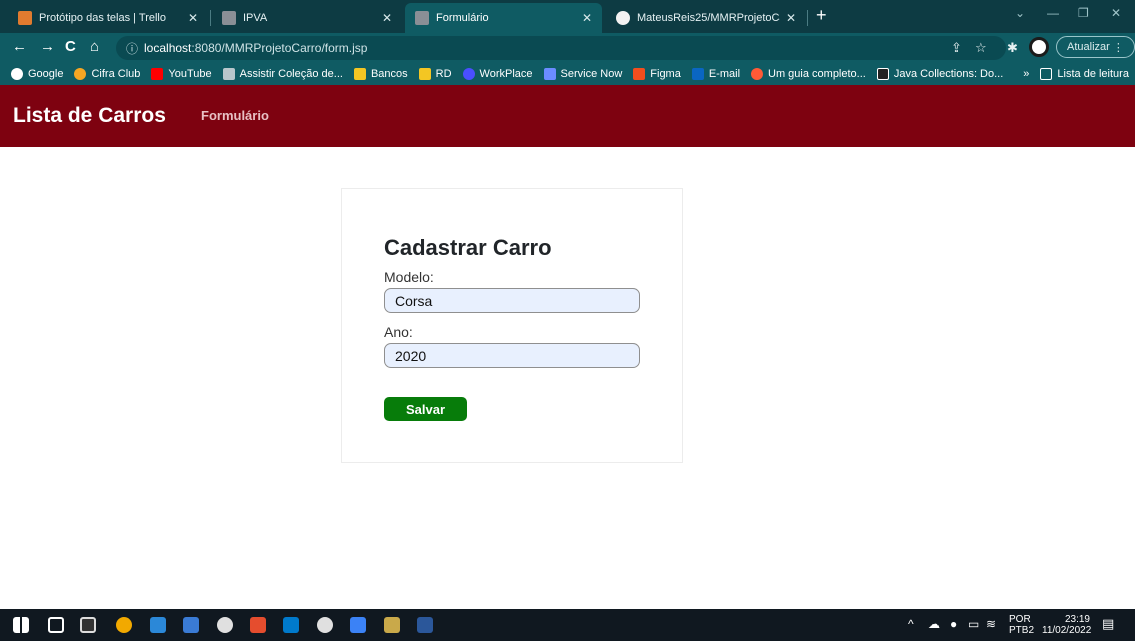 The width and height of the screenshot is (1135, 641). I want to click on github-icon, so click(623, 18).